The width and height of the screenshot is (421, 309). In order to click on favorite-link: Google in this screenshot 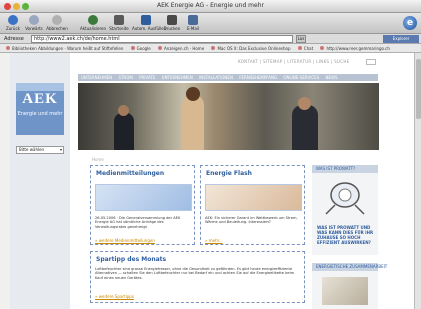, I will do `click(140, 48)`.